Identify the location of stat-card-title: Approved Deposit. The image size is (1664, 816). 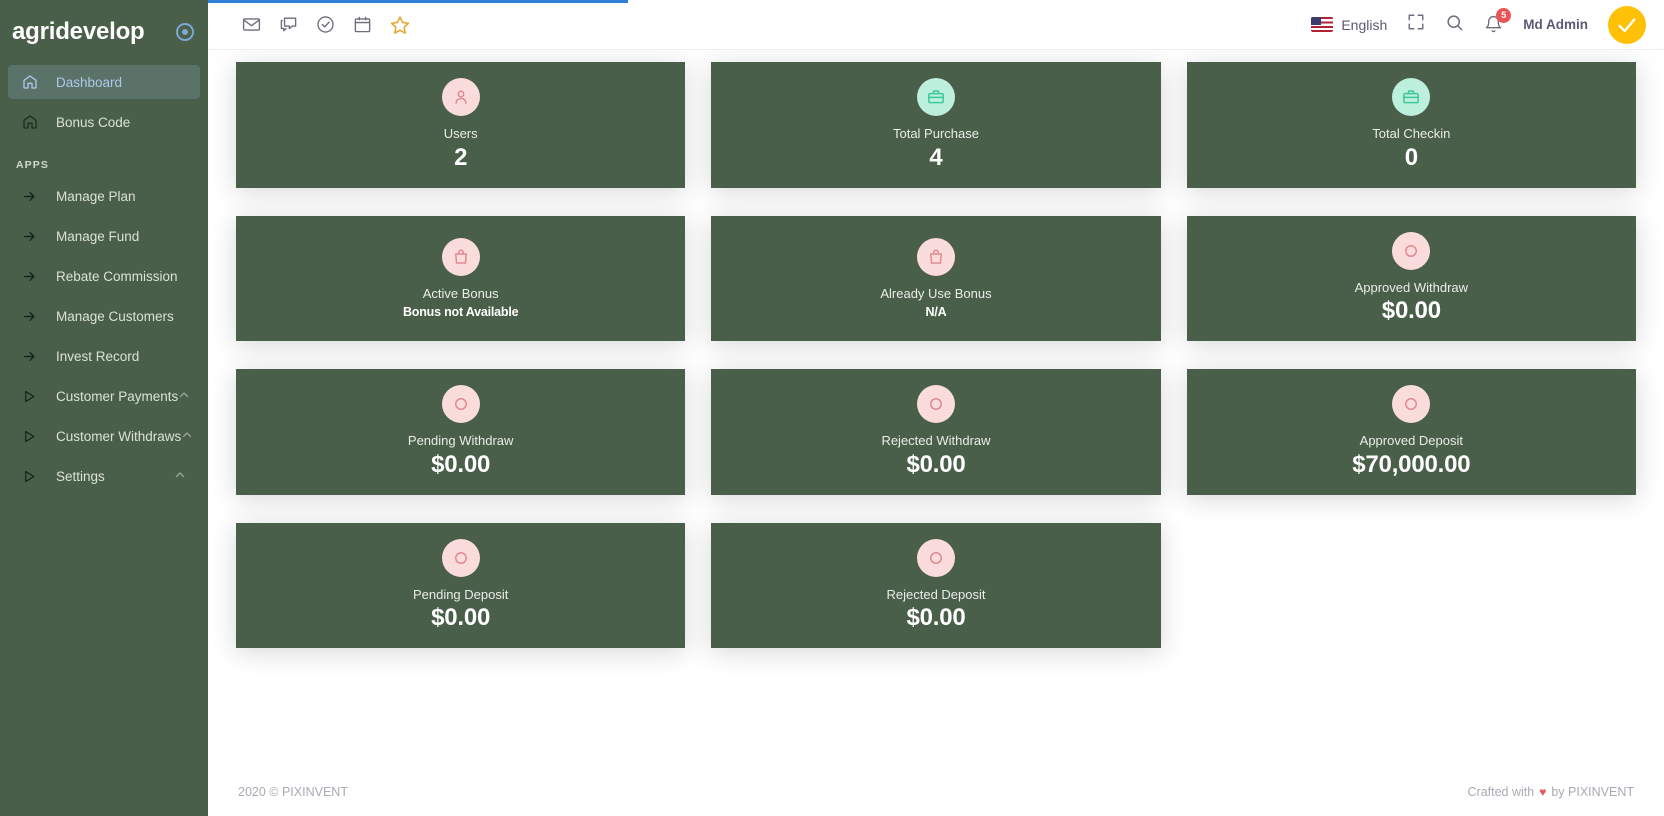
(1411, 441).